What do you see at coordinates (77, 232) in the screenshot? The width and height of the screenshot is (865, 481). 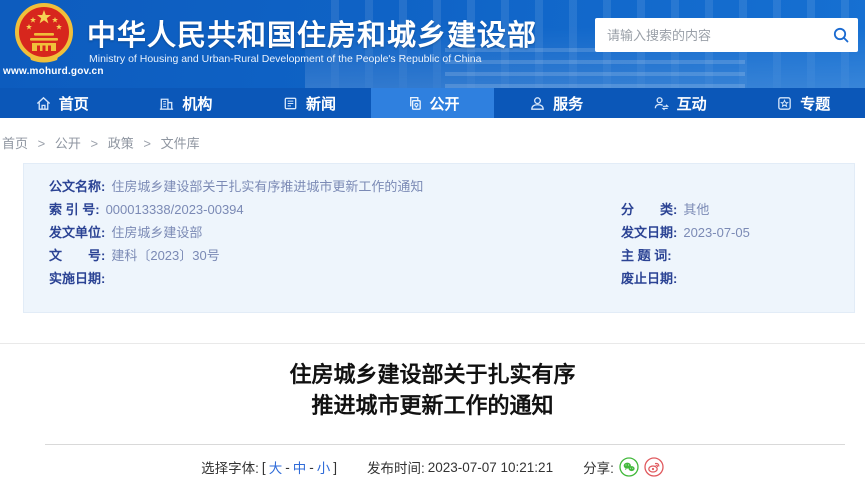 I see `meta-label: 发文单位:` at bounding box center [77, 232].